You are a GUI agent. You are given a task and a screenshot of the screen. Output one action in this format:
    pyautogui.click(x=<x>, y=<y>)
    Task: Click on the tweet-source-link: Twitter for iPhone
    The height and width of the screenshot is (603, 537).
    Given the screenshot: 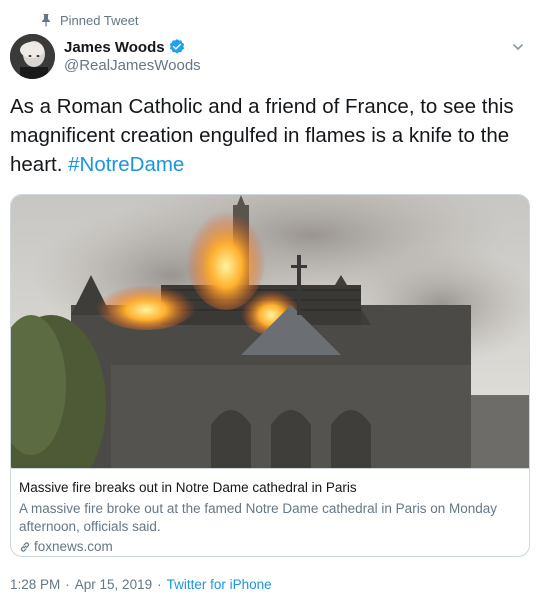 What is the action you would take?
    pyautogui.click(x=219, y=584)
    